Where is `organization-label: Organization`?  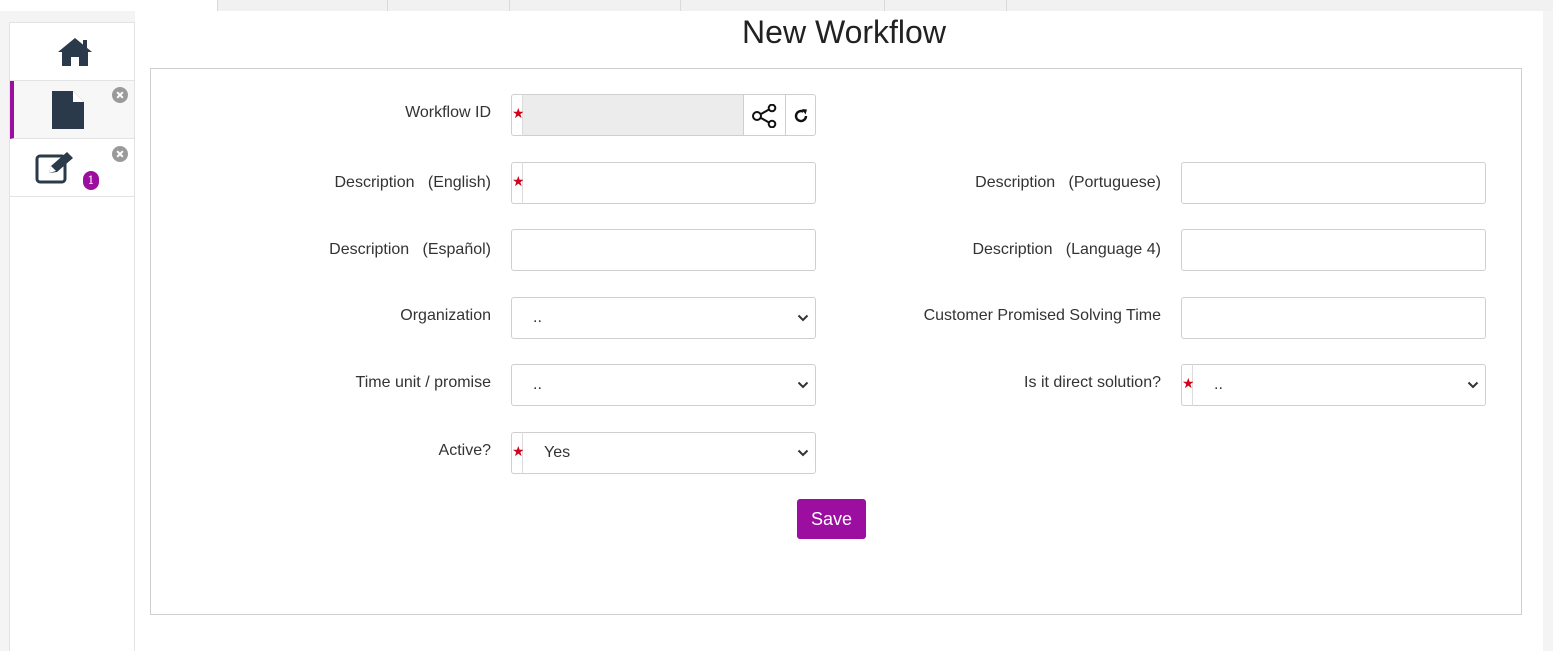 organization-label: Organization is located at coordinates (445, 315).